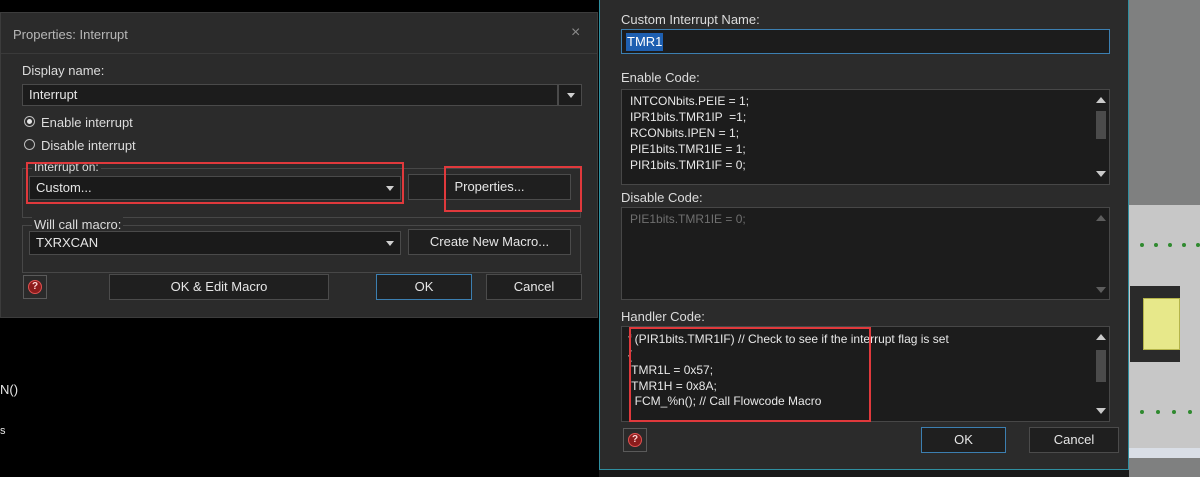  Describe the element at coordinates (688, 219) in the screenshot. I see `code-line: PIE1bits.TMR1IE = 0;` at that location.